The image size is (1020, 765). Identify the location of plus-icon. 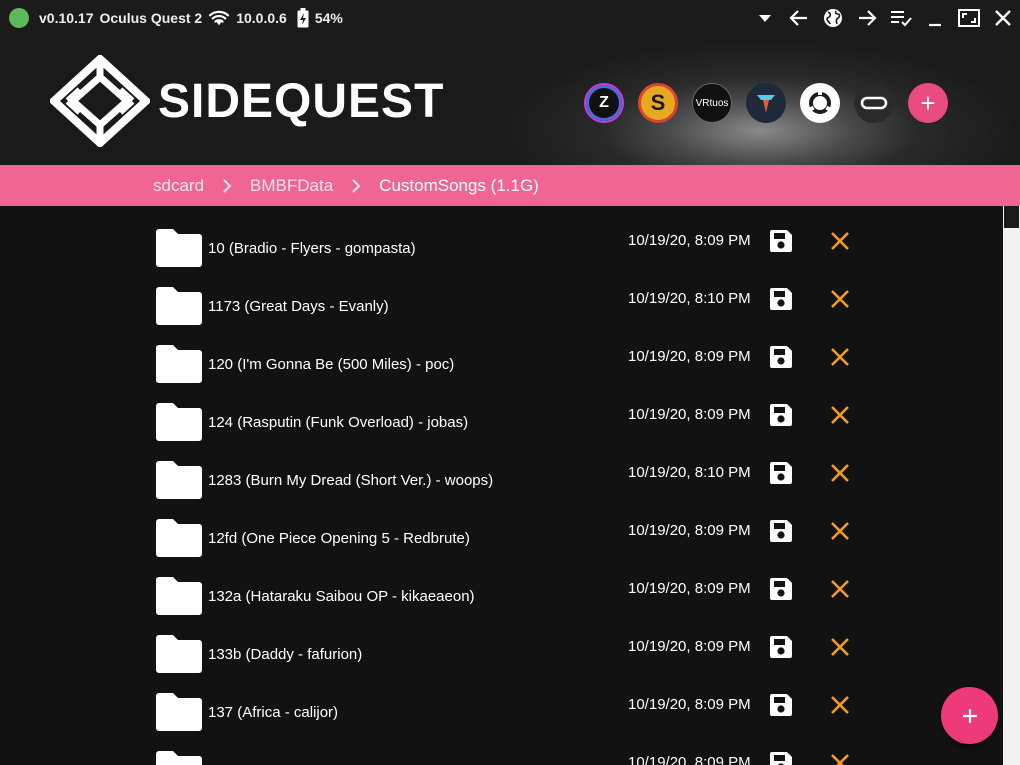
(969, 715).